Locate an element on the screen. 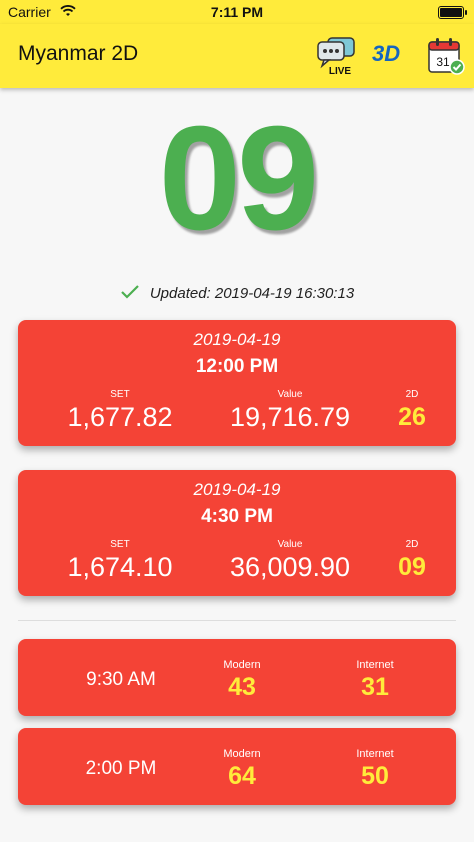 The image size is (474, 842). session-time: 2:00 PM is located at coordinates (121, 768).